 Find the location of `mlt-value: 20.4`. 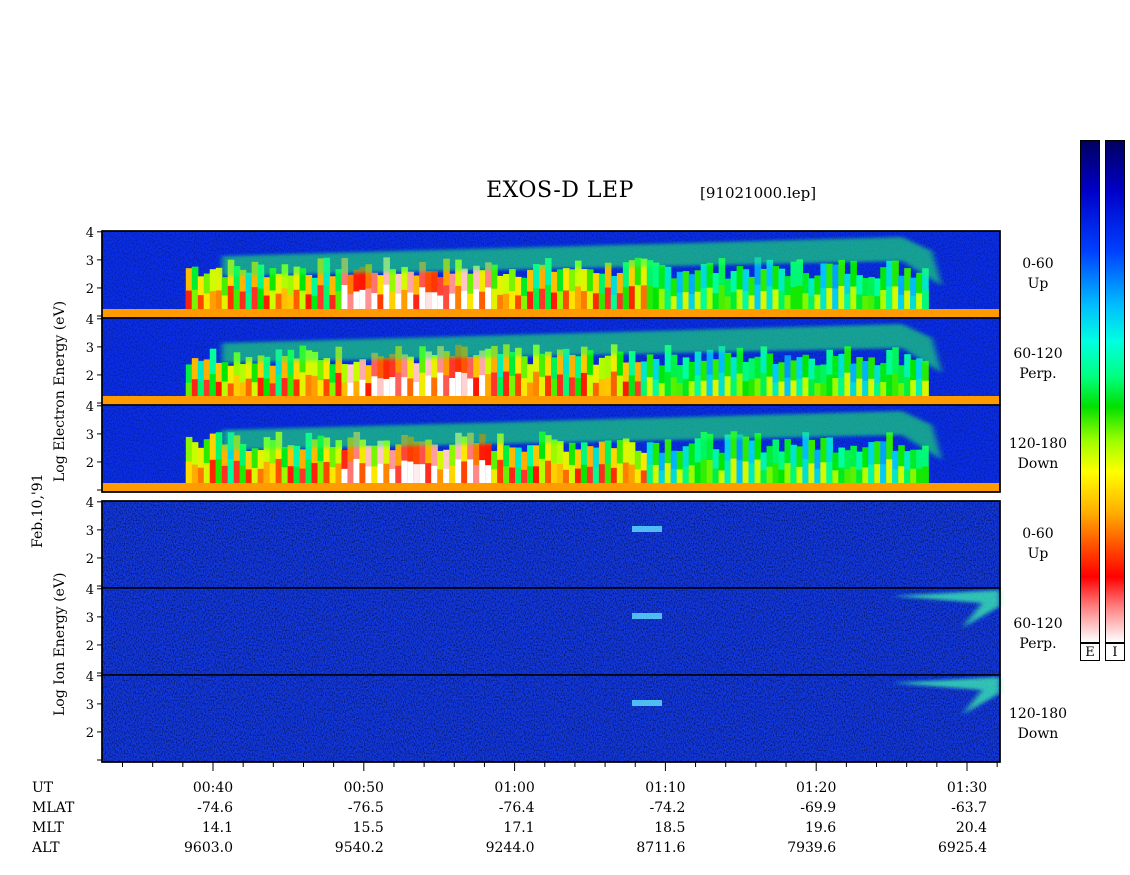

mlt-value: 20.4 is located at coordinates (971, 828).